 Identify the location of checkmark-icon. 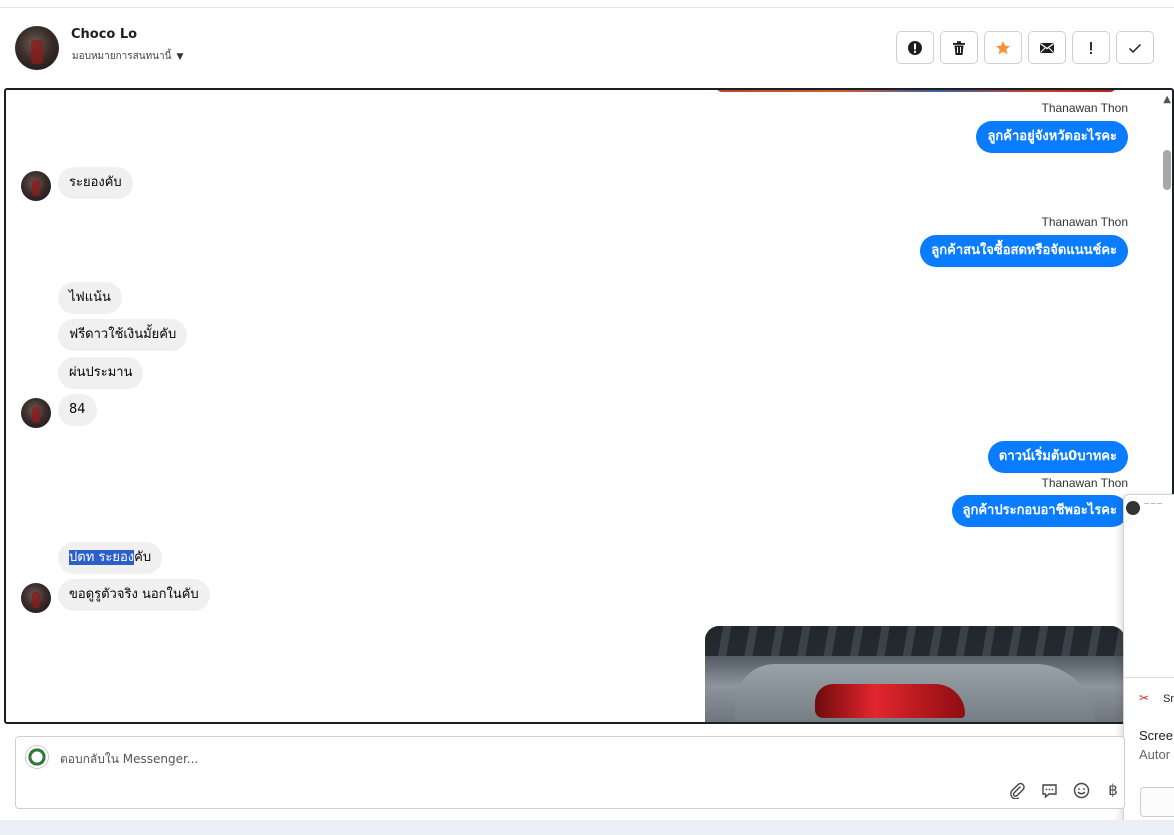
(1135, 48).